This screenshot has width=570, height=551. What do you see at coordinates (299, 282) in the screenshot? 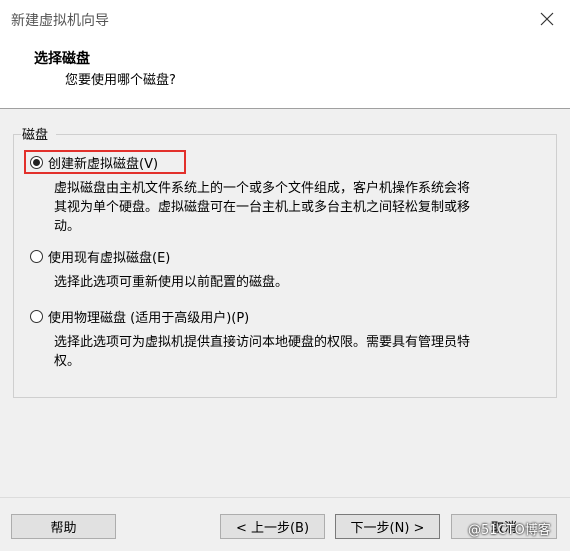
I see `option-description: 选择此选项可重新使用以前配置的磁盘。` at bounding box center [299, 282].